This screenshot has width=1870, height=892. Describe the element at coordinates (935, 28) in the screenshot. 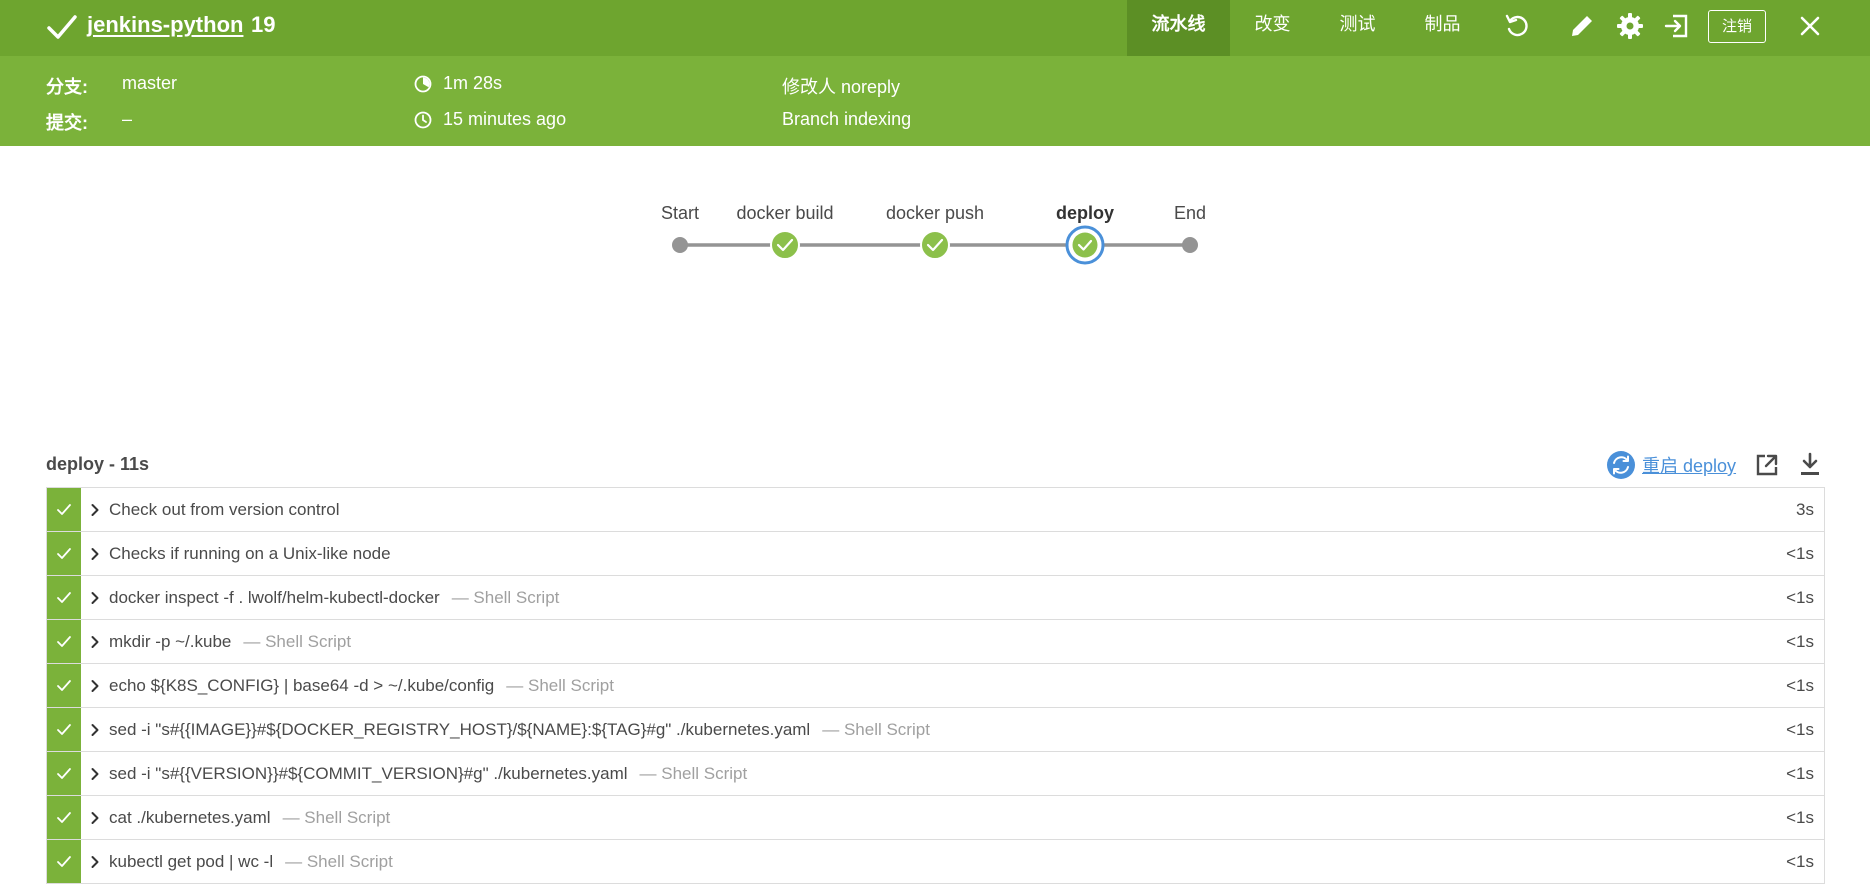

I see `top-bar: jenkins-python 19 流水线 改变 测试 制品 注销` at that location.